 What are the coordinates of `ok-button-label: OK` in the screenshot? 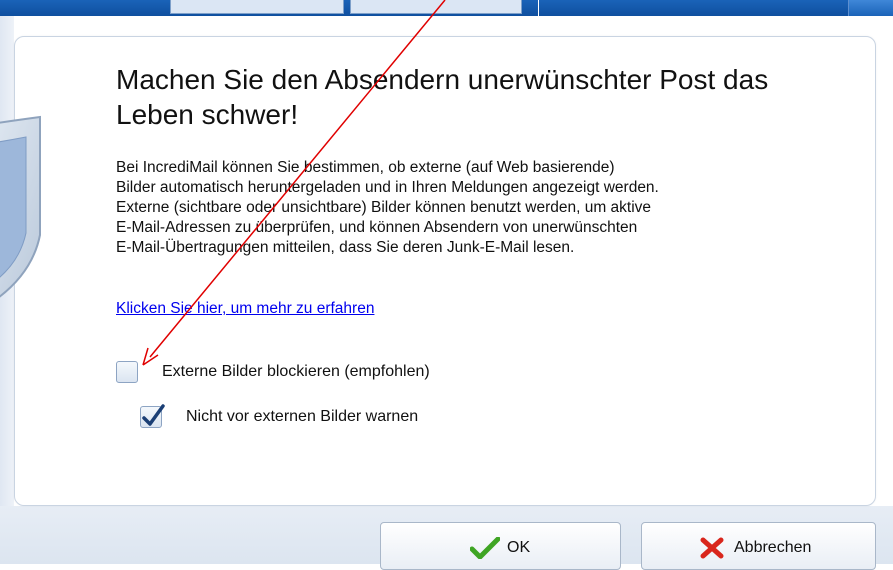 It's located at (519, 547).